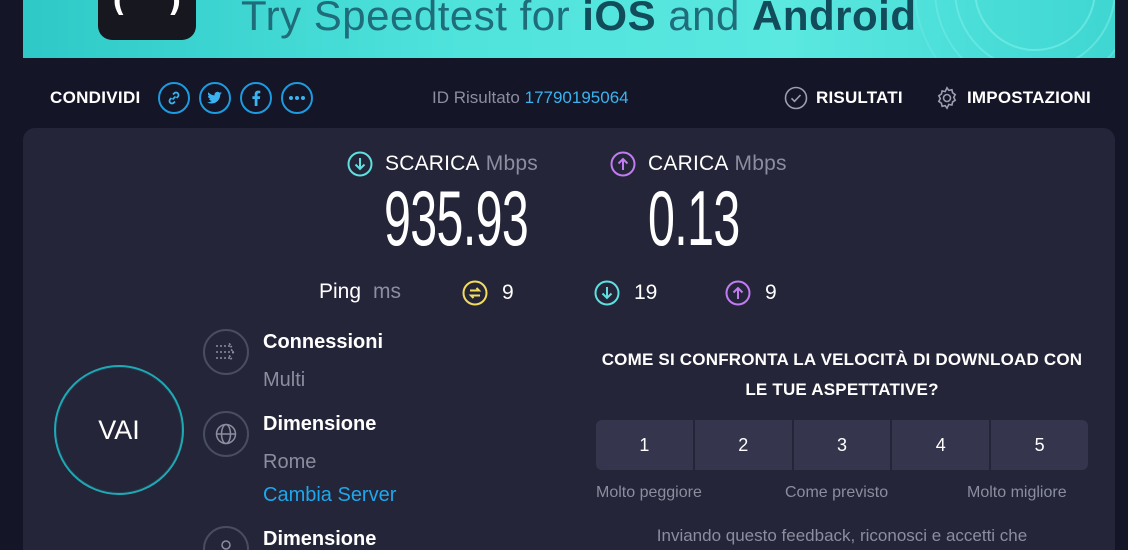 The width and height of the screenshot is (1128, 550). Describe the element at coordinates (859, 97) in the screenshot. I see `results-label: RISULTATI` at that location.